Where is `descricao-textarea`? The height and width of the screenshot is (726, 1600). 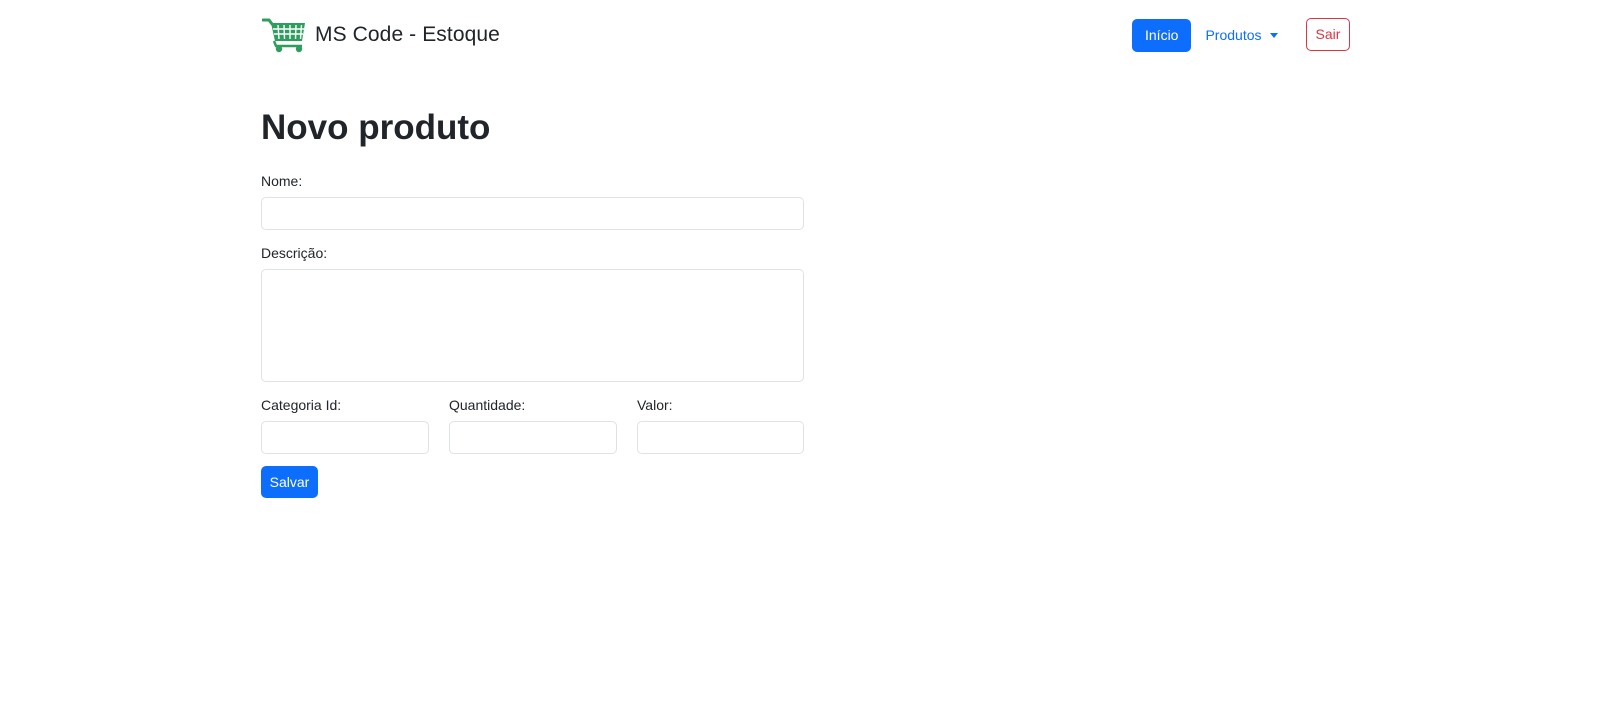 descricao-textarea is located at coordinates (532, 325).